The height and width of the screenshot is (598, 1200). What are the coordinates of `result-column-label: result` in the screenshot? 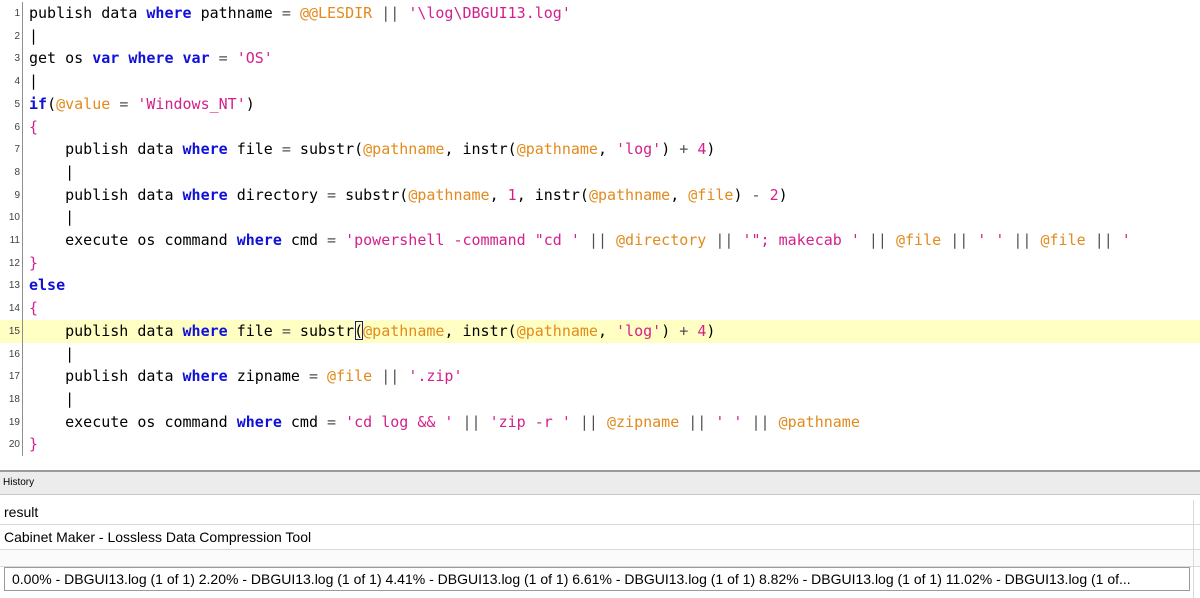 It's located at (21, 512).